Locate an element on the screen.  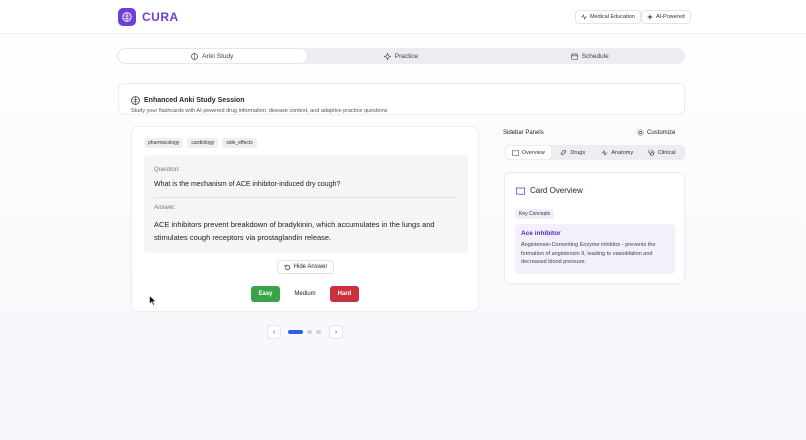
sidebar-title: Sidebar Panels is located at coordinates (523, 133).